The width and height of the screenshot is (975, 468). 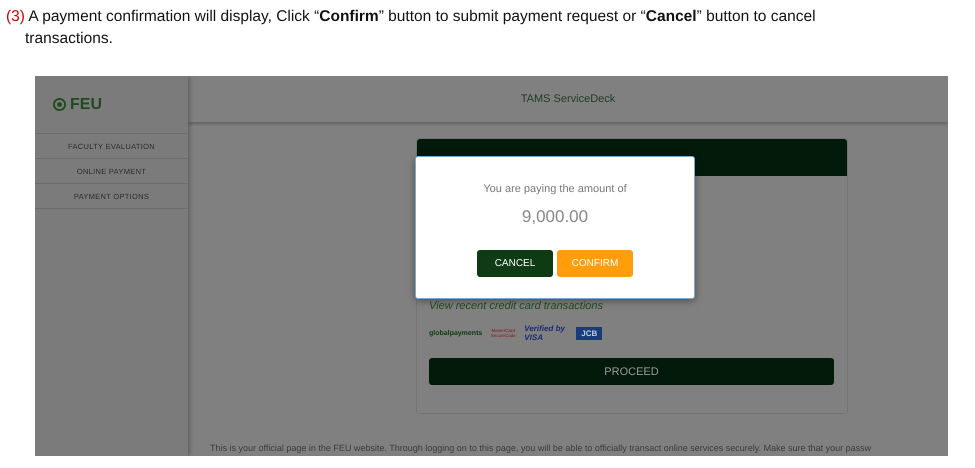 I want to click on instruction-text: (3) A payment confirmation will display, Click “Confirm” button to submit payment request or “Cancel” button to cancel transactions., so click(x=411, y=28).